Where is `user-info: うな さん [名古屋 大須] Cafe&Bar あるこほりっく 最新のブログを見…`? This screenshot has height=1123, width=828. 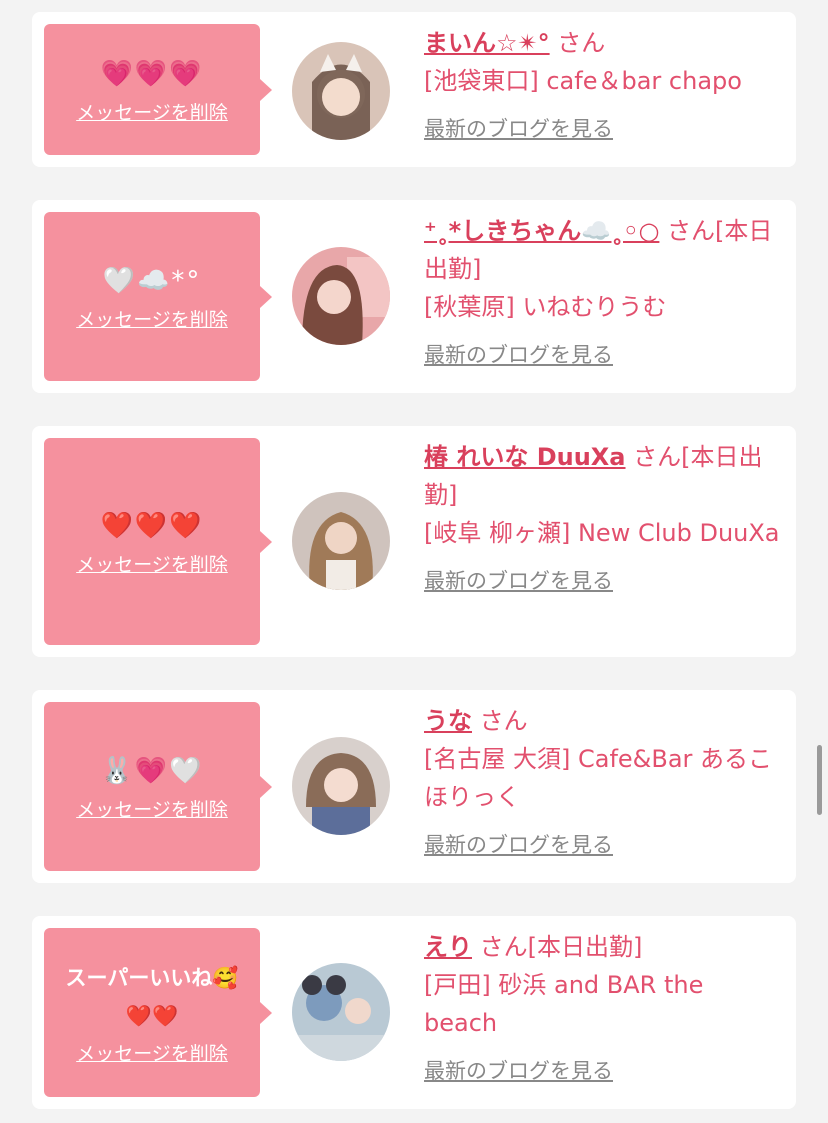
user-info: うな さん [名古屋 大須] Cafe&Bar あるこほりっく 最新のブログを見… is located at coordinates (602, 783).